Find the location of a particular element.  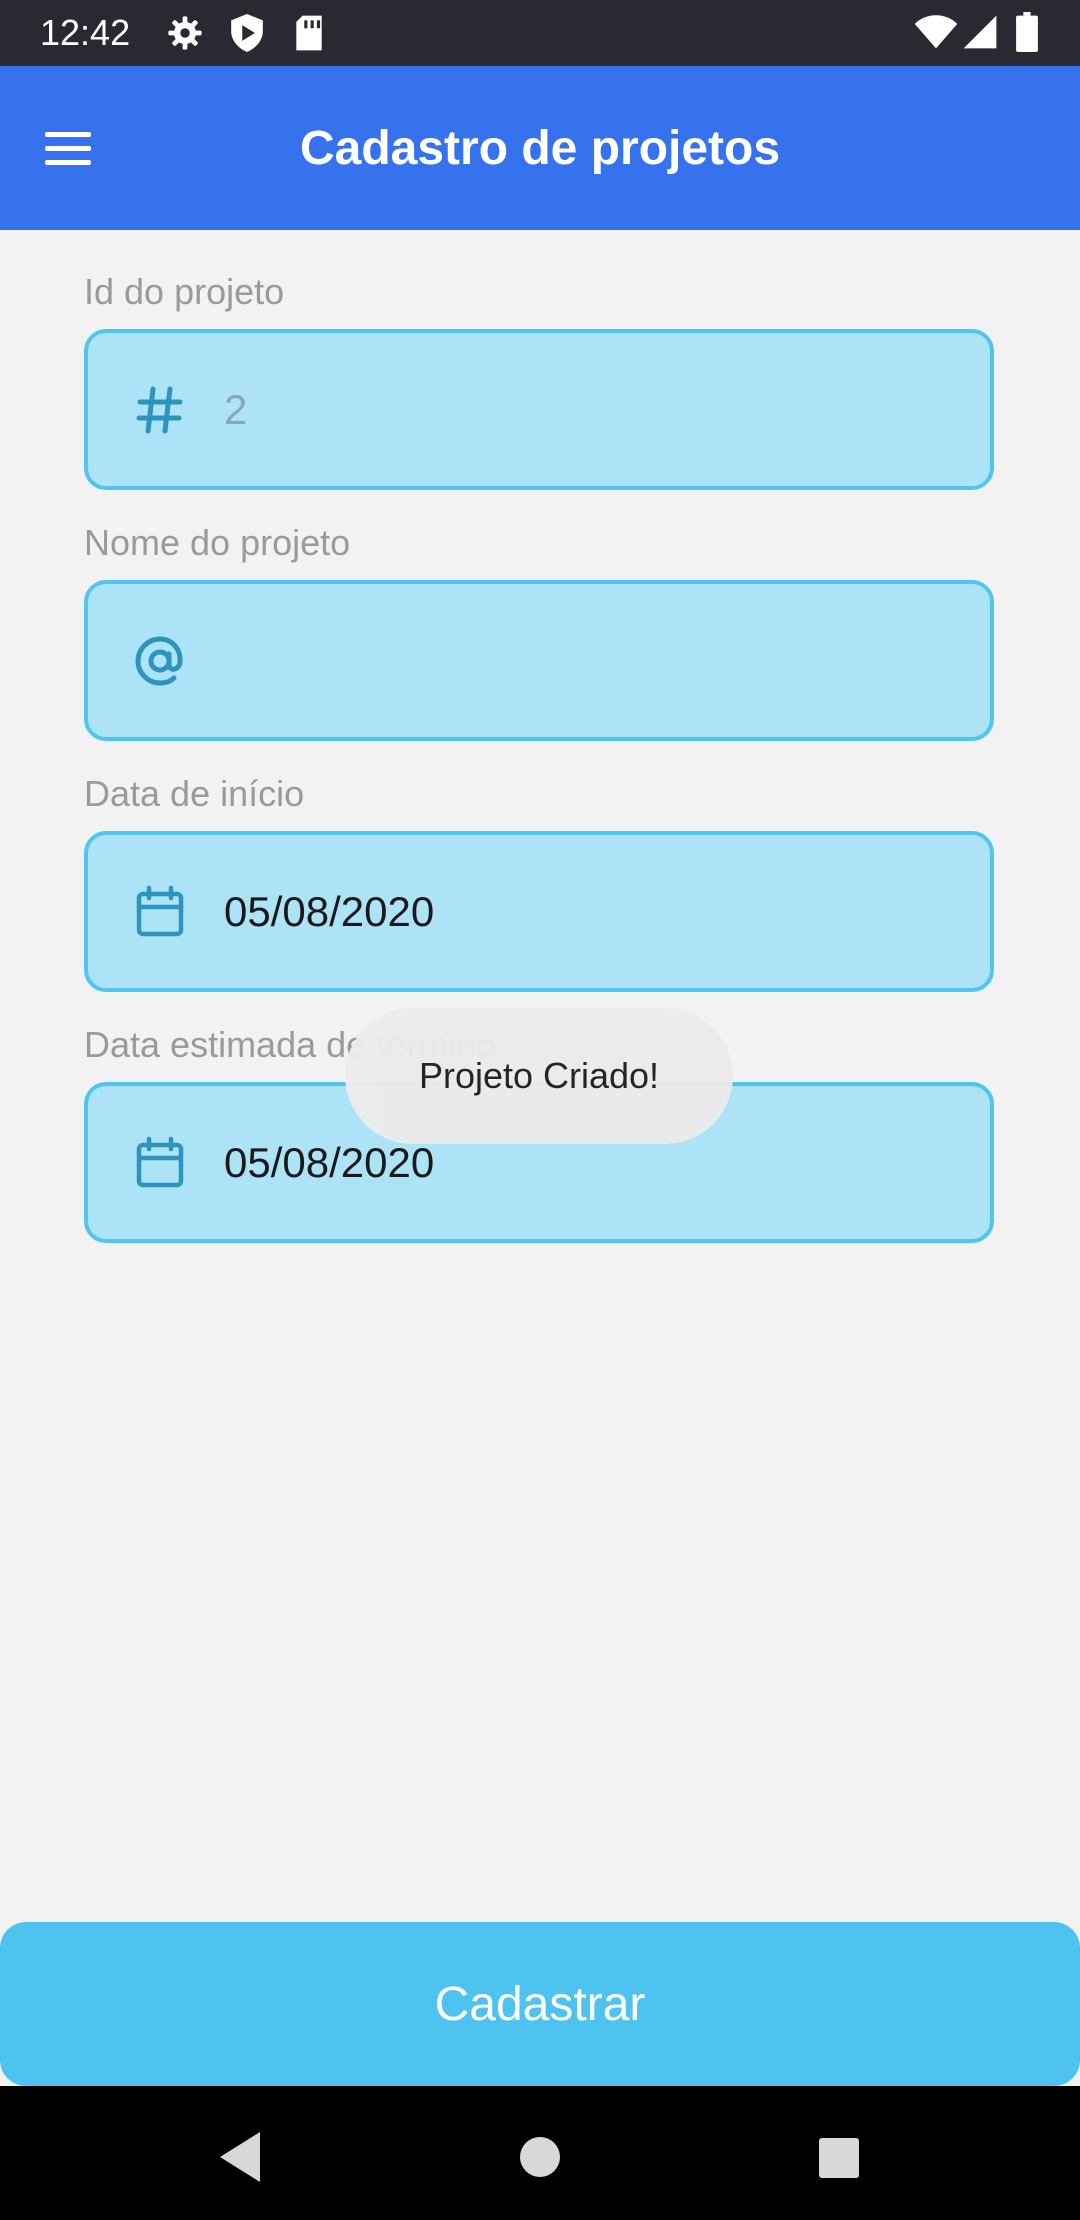

gear-icon is located at coordinates (185, 33).